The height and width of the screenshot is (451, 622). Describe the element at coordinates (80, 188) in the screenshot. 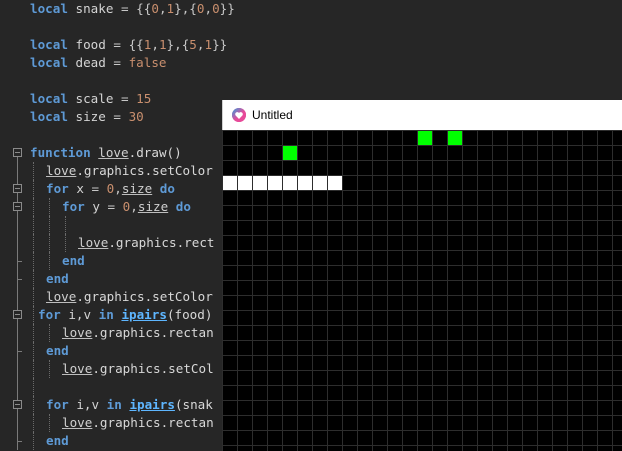

I see `code-token: x` at that location.